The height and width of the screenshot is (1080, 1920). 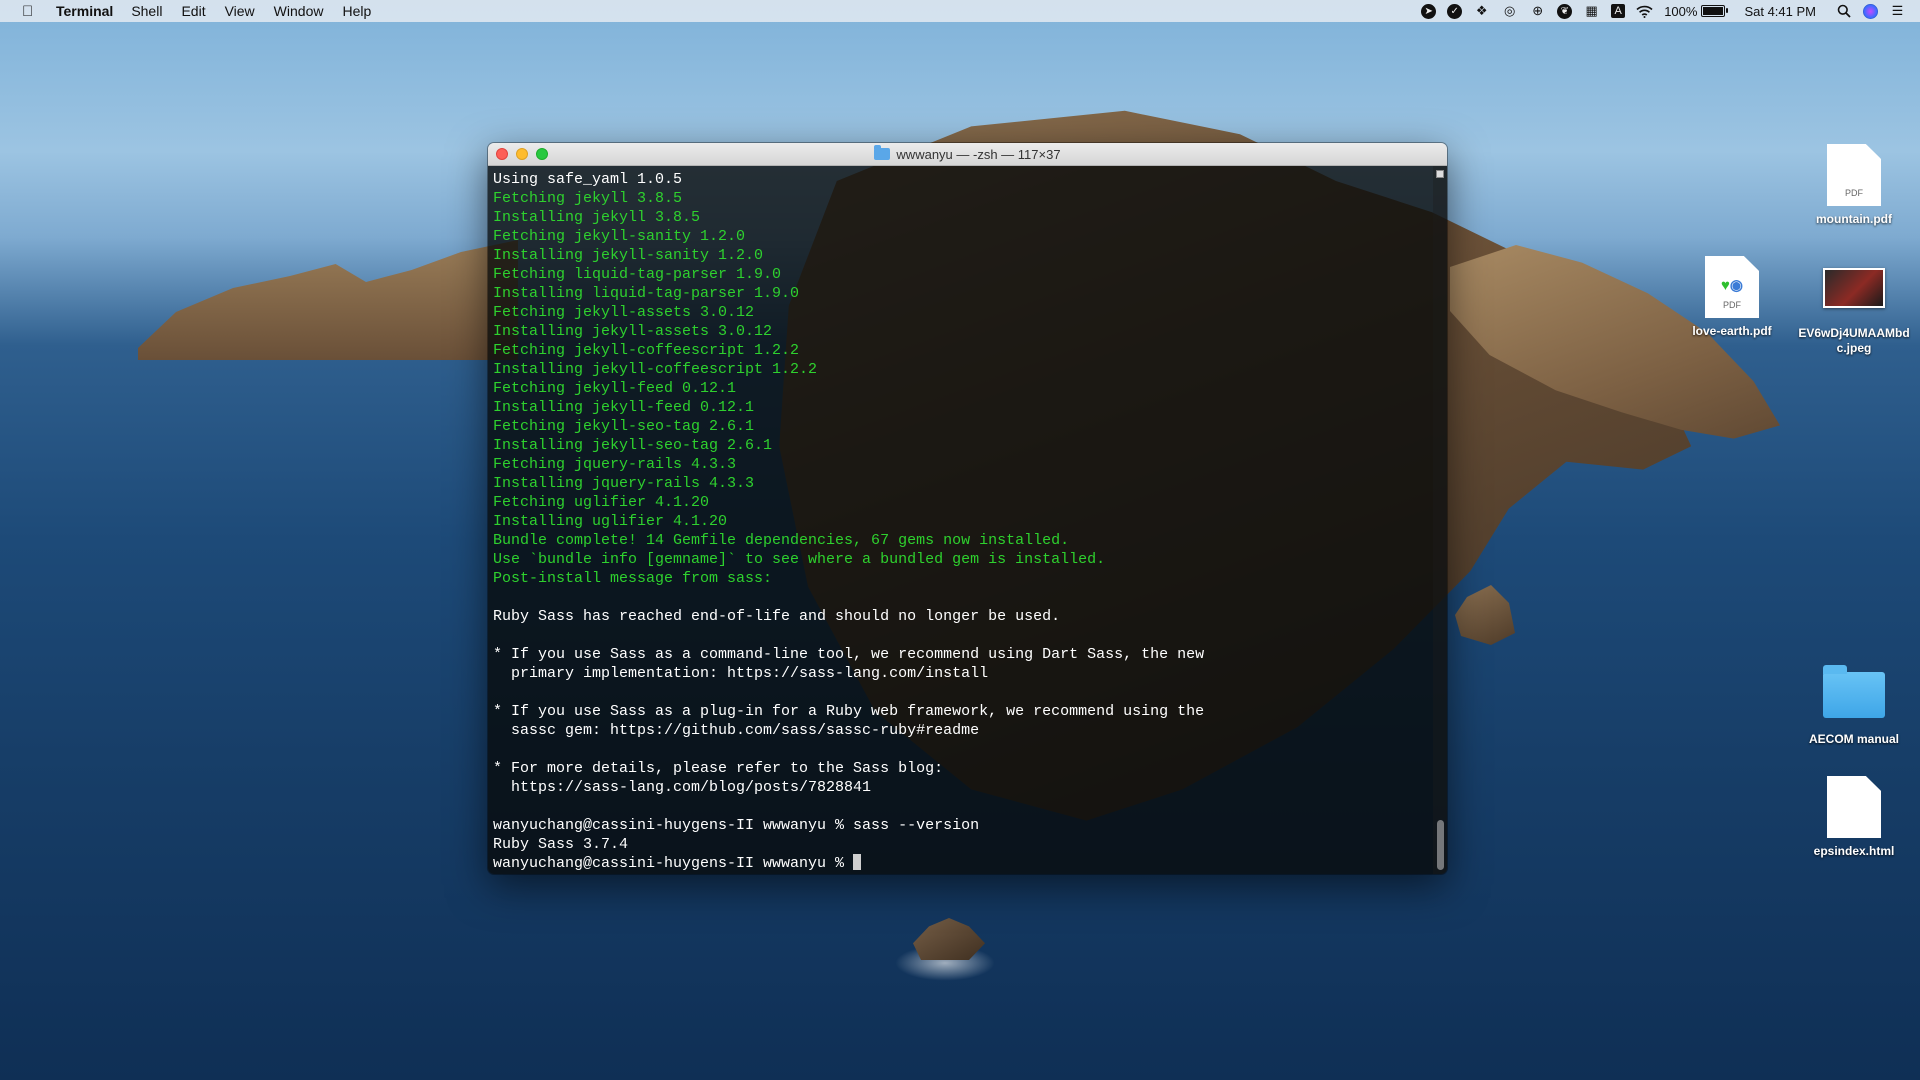 I want to click on input-source-icon: A, so click(x=1618, y=11).